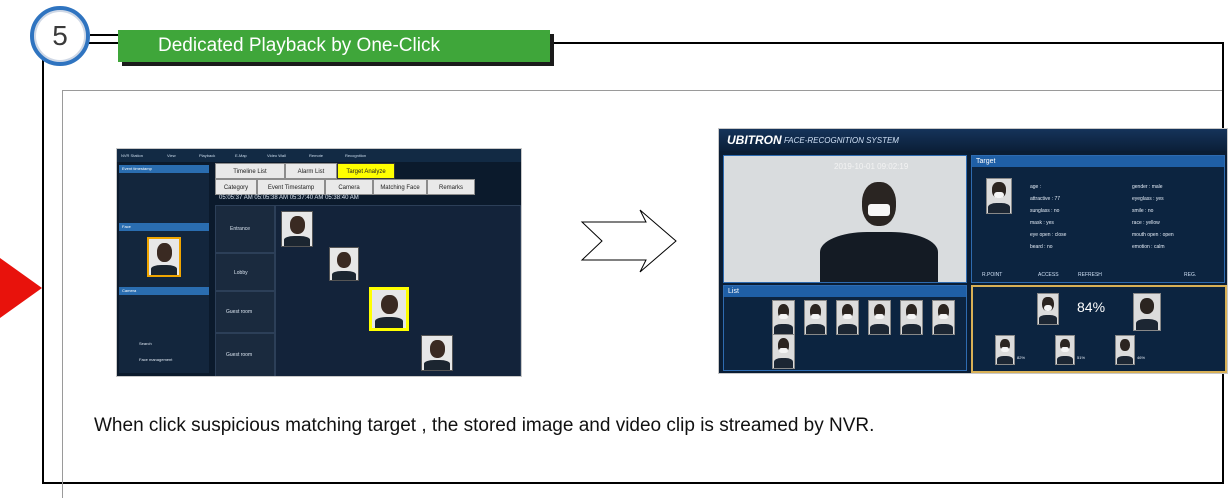  Describe the element at coordinates (841, 140) in the screenshot. I see `frs-system-title: FACE-RECOGNITION SYSTEM` at that location.